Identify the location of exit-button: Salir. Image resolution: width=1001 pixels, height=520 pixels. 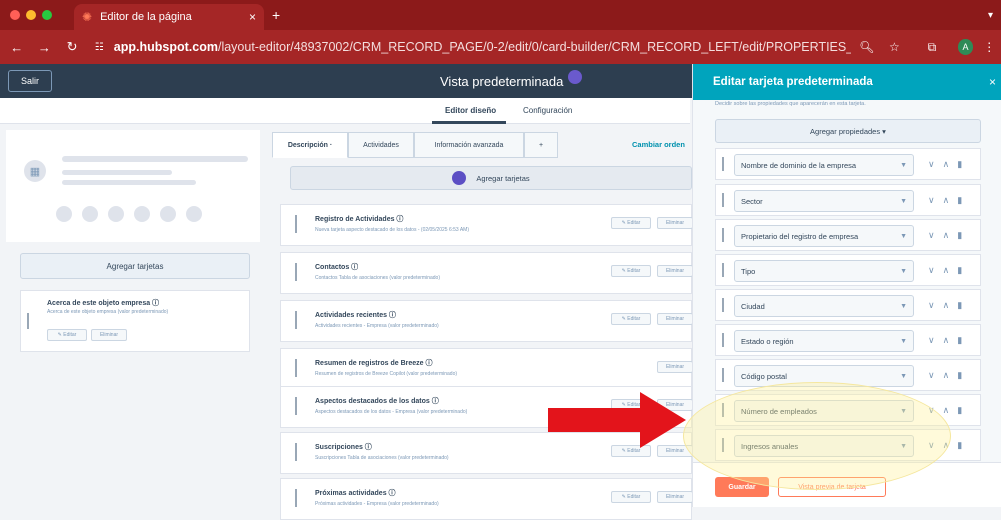
(30, 81).